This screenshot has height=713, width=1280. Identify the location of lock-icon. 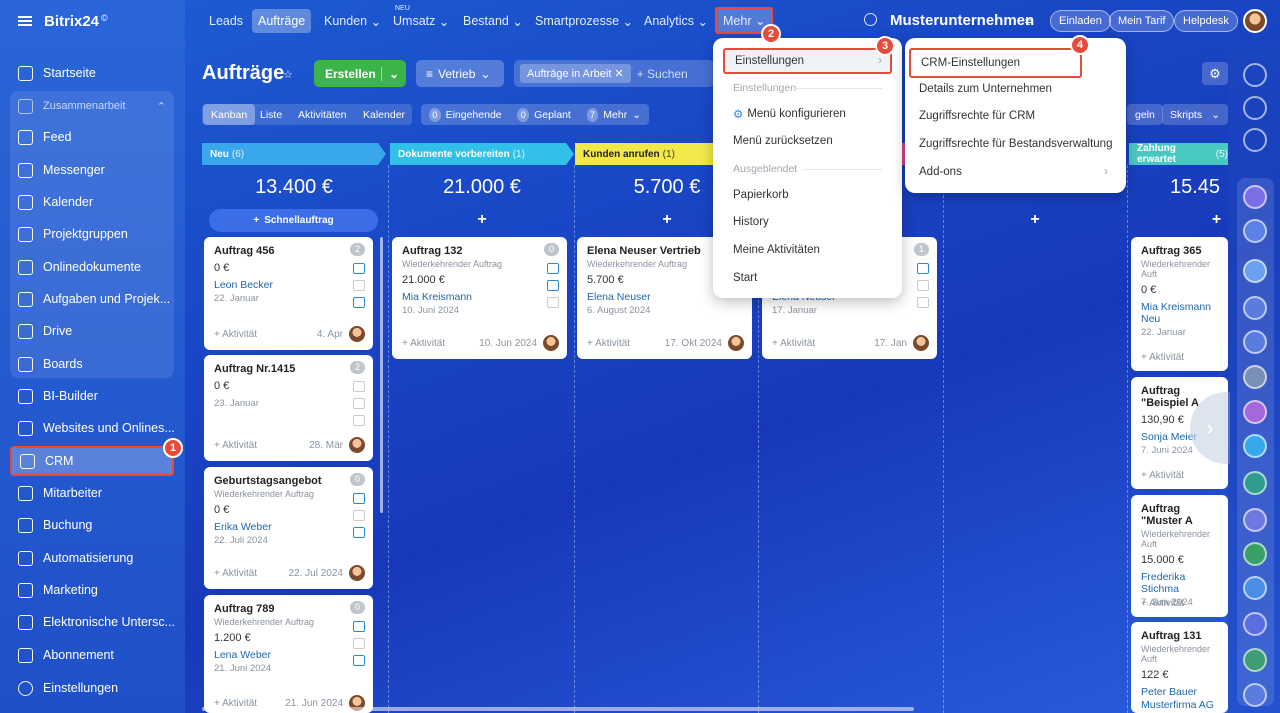
(1255, 624).